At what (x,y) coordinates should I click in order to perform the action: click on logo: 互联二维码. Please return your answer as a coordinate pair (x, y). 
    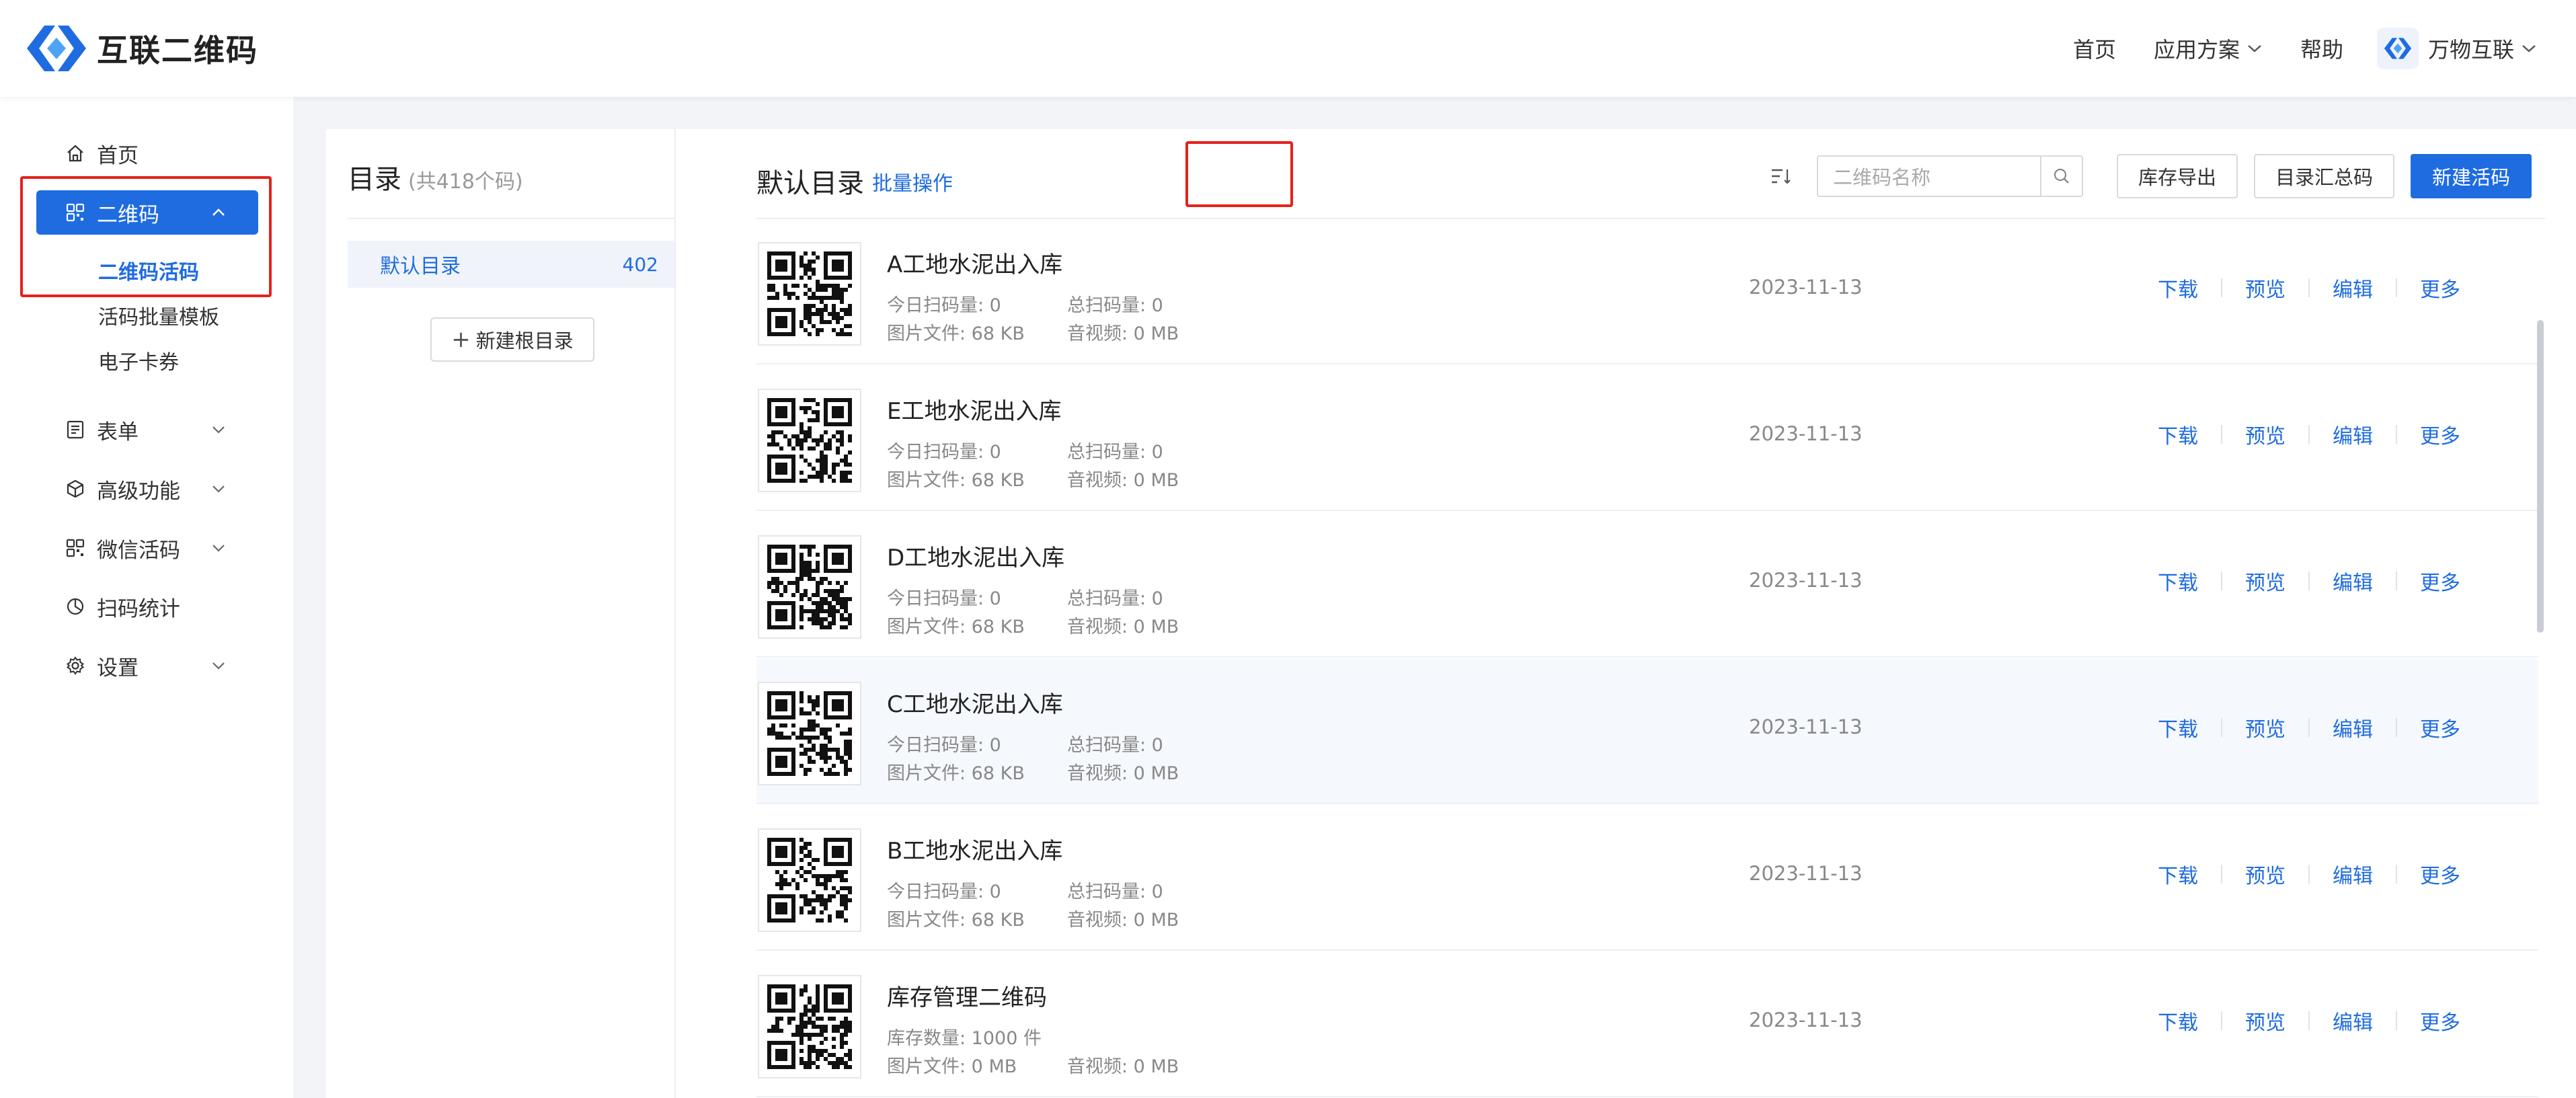
    Looking at the image, I should click on (141, 48).